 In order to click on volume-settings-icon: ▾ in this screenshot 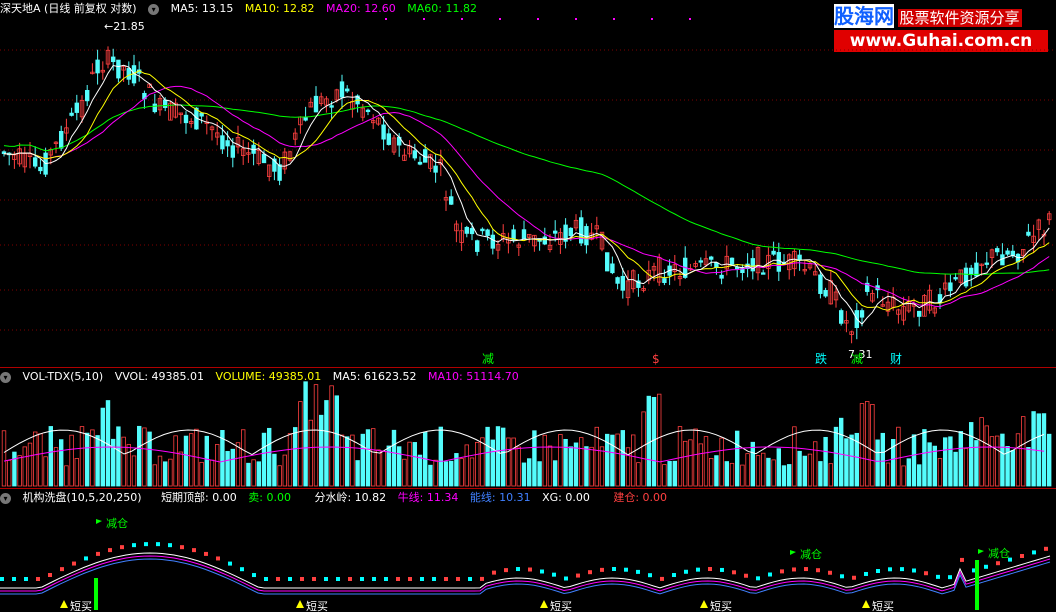, I will do `click(5, 377)`.